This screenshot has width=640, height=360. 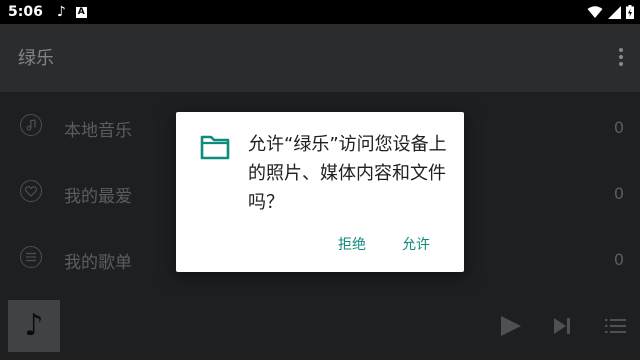 What do you see at coordinates (595, 11) in the screenshot?
I see `wifi-icon` at bounding box center [595, 11].